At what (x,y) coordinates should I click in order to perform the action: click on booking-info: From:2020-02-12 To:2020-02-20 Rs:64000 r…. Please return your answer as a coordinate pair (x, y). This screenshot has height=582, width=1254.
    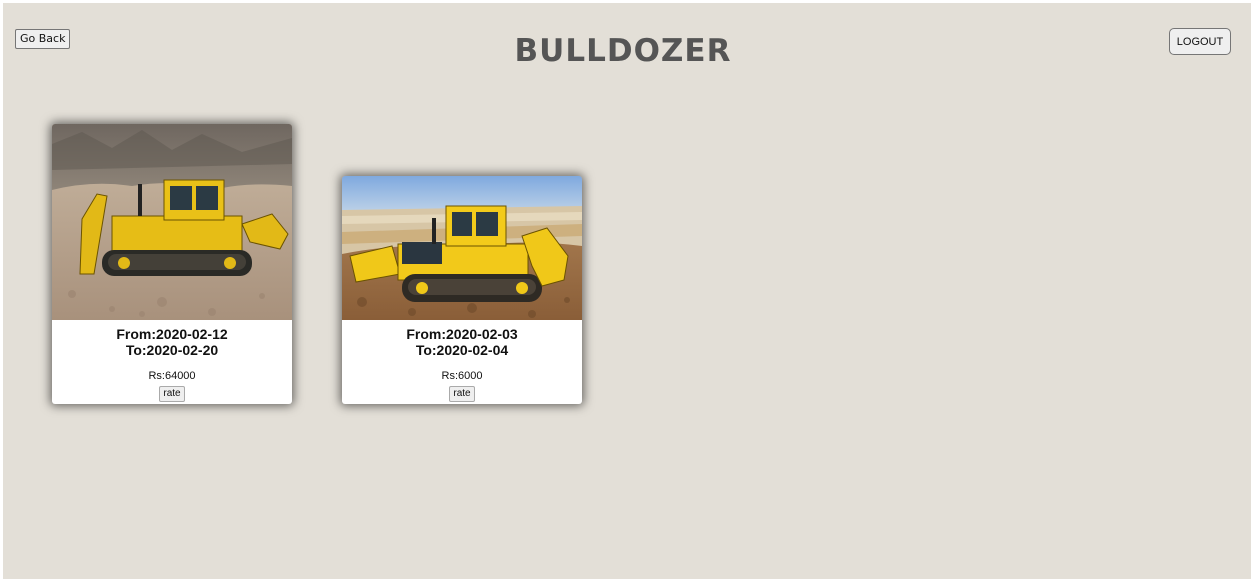
    Looking at the image, I should click on (172, 364).